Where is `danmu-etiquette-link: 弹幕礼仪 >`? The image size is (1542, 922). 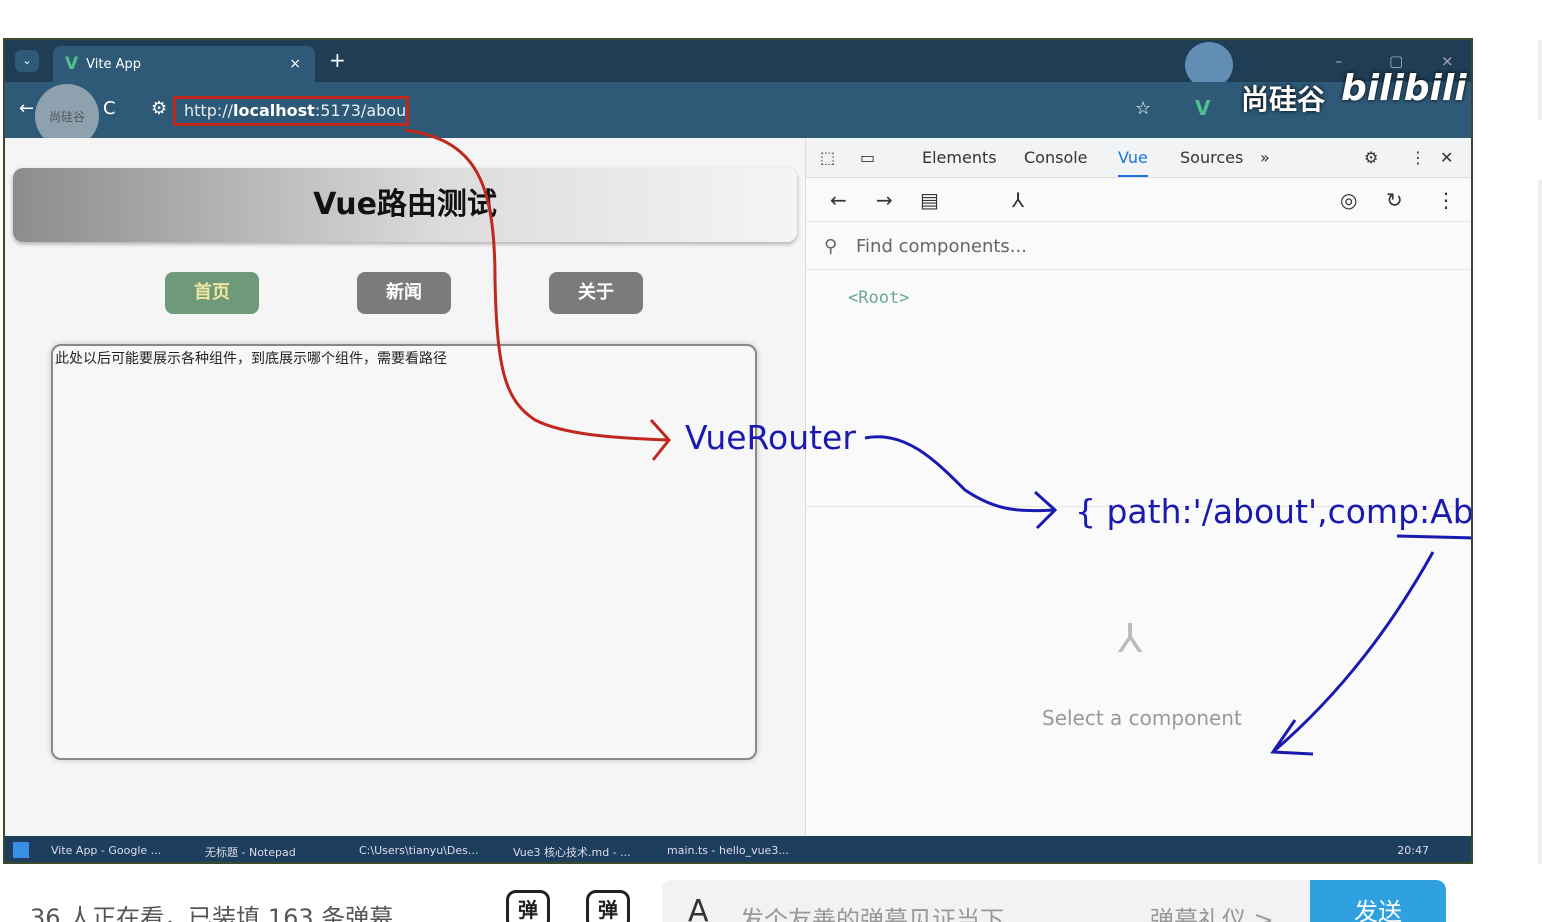
danmu-etiquette-link: 弹幕礼仪 > is located at coordinates (1212, 911).